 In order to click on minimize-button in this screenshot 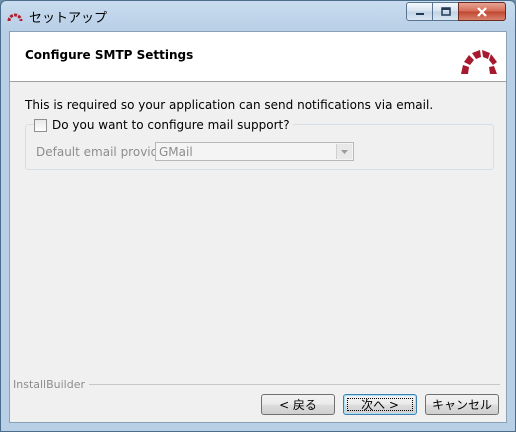, I will do `click(419, 11)`.